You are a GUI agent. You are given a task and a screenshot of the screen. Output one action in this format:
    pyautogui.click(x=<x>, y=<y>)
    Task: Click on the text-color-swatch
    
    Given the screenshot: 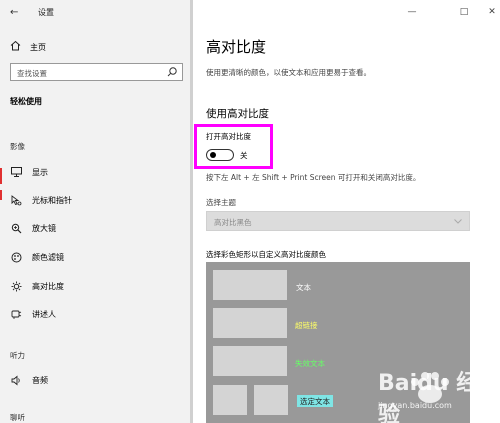 What is the action you would take?
    pyautogui.click(x=250, y=285)
    